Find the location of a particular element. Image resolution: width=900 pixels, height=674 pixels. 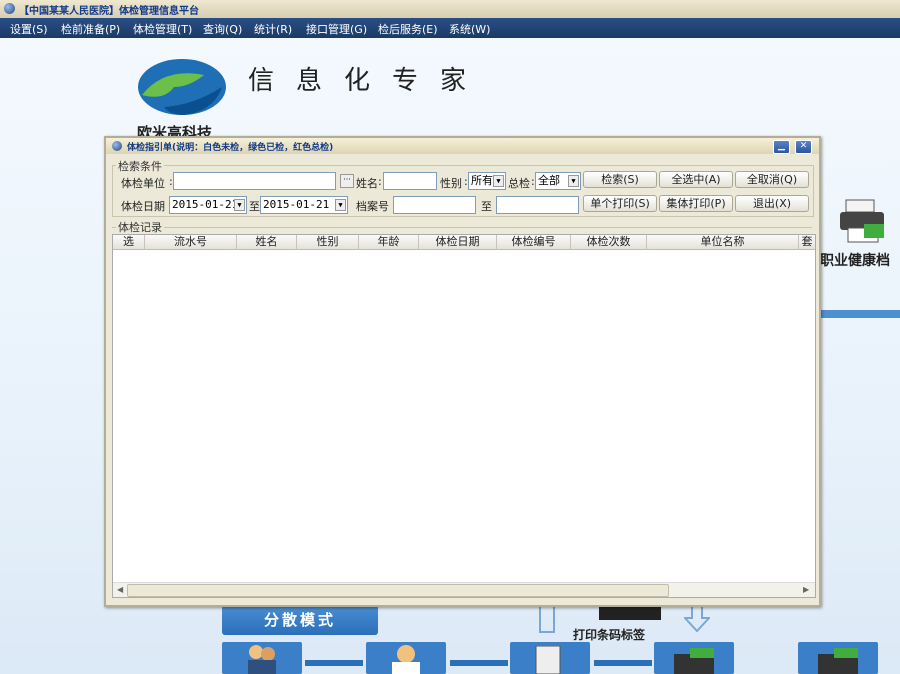

print-barcode-label: 打印条码标签 is located at coordinates (609, 635).